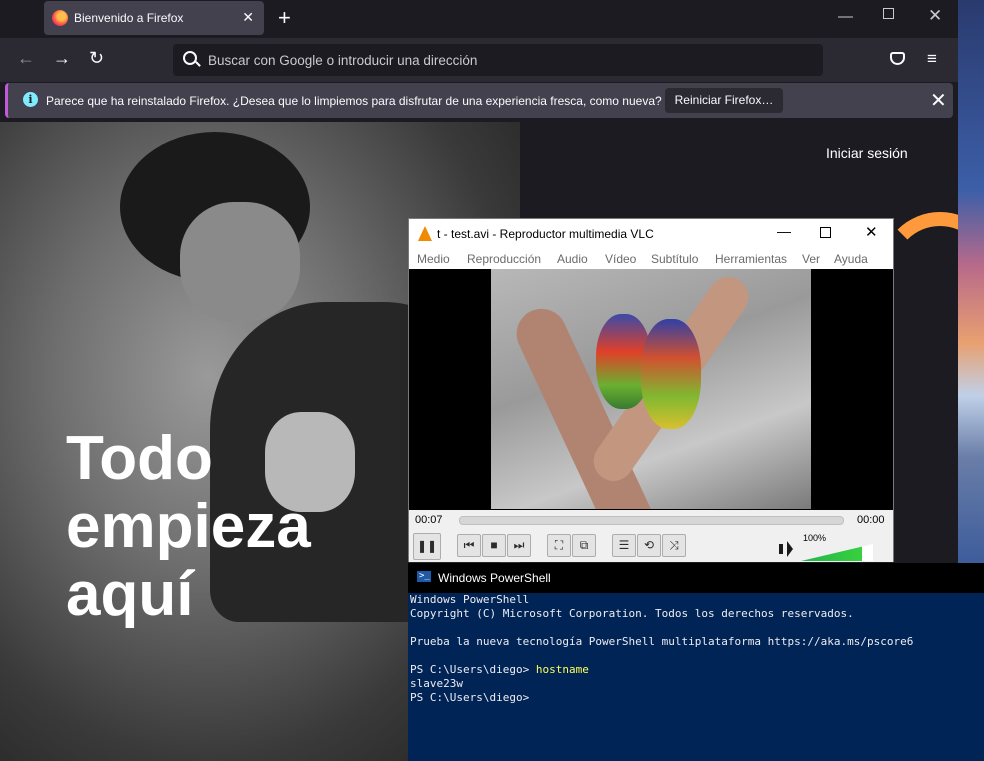 The width and height of the screenshot is (984, 761). What do you see at coordinates (620, 259) in the screenshot?
I see `vlc-menu-video: Vídeo` at bounding box center [620, 259].